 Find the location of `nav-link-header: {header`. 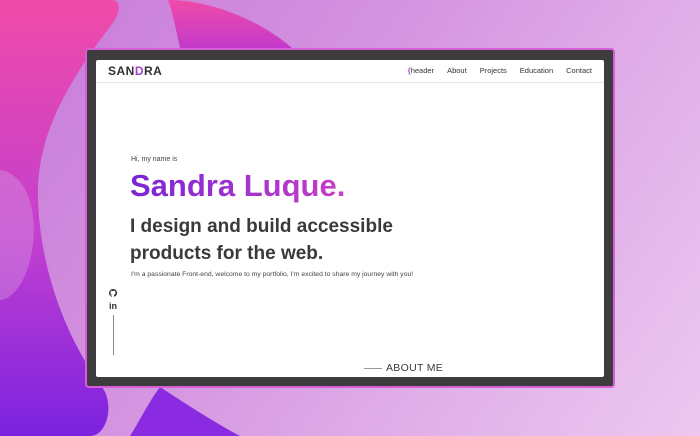

nav-link-header: {header is located at coordinates (421, 70).